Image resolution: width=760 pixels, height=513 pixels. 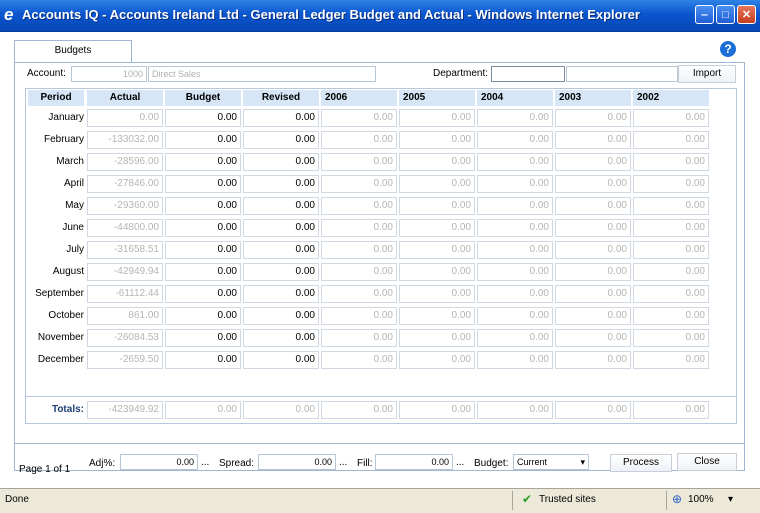 What do you see at coordinates (262, 74) in the screenshot?
I see `account-name-field: Direct Sales` at bounding box center [262, 74].